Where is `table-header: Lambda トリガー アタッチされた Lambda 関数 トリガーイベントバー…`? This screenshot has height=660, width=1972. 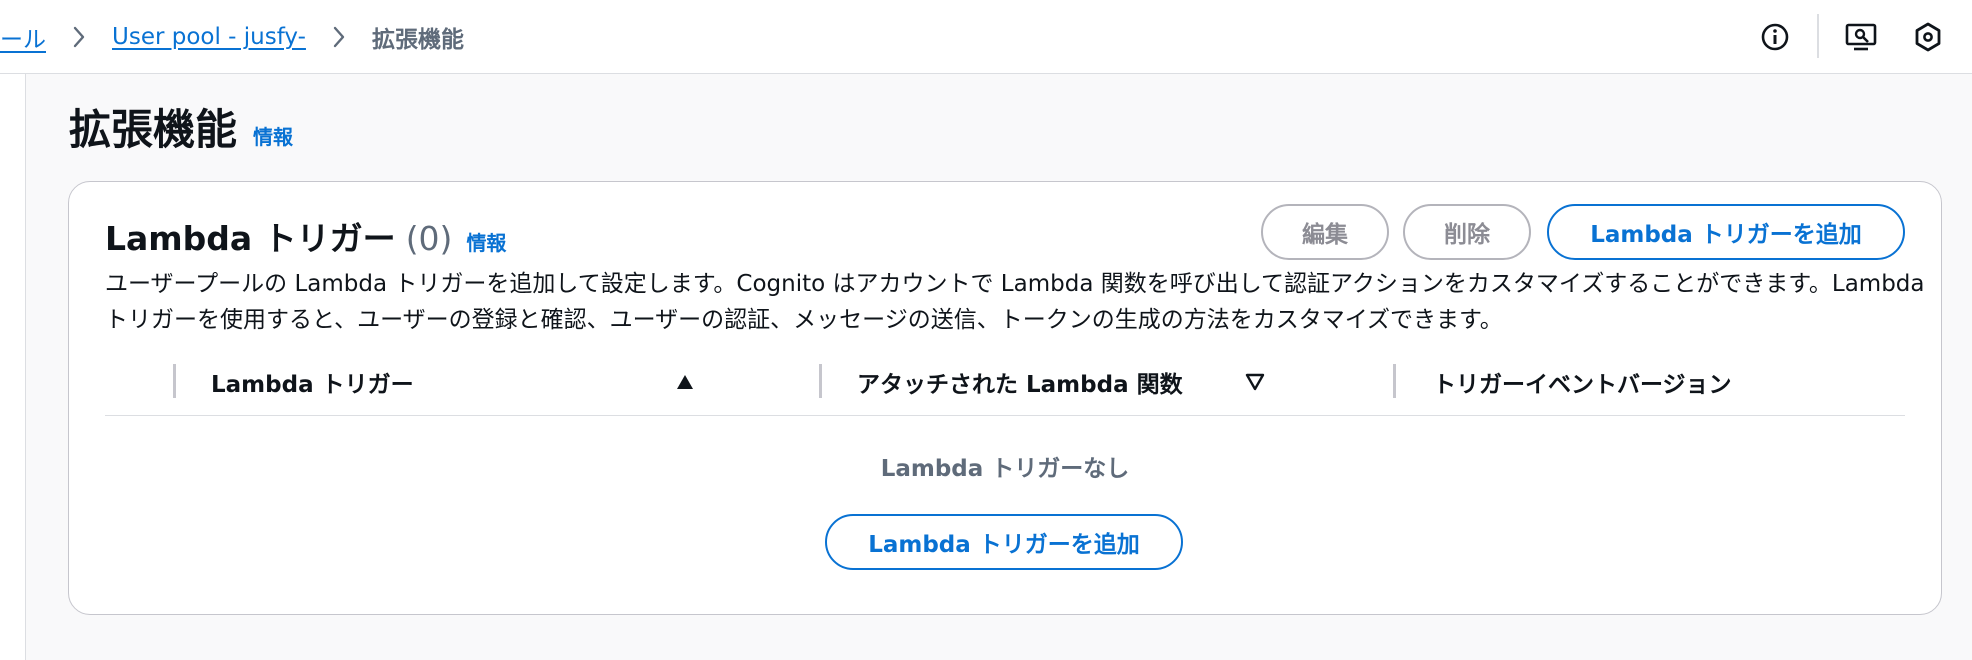
table-header: Lambda トリガー アタッチされた Lambda 関数 トリガーイベントバー… is located at coordinates (1005, 384).